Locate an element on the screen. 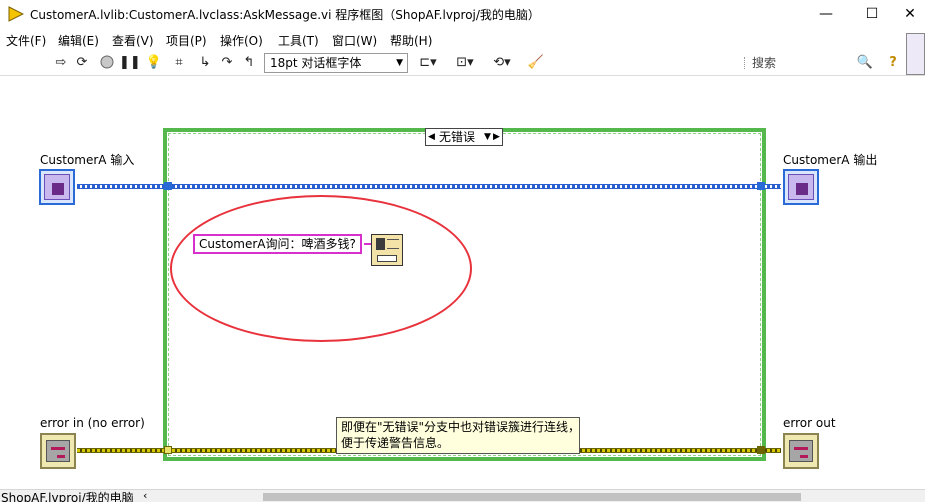 This screenshot has width=925, height=502. menu-project: 项目(P) is located at coordinates (186, 40).